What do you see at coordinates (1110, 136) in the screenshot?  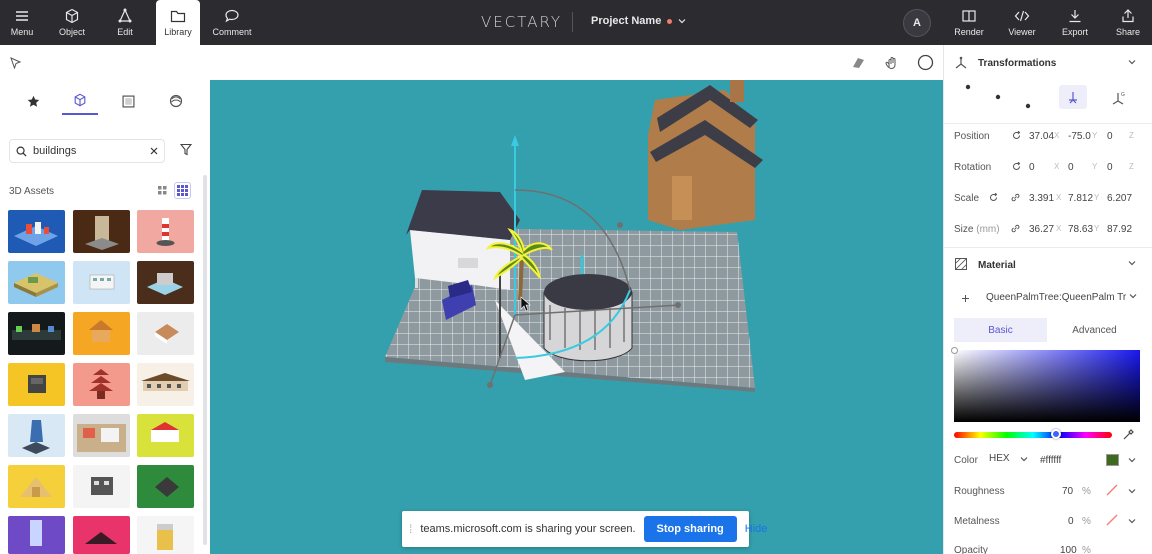 I see `position-z: 0` at bounding box center [1110, 136].